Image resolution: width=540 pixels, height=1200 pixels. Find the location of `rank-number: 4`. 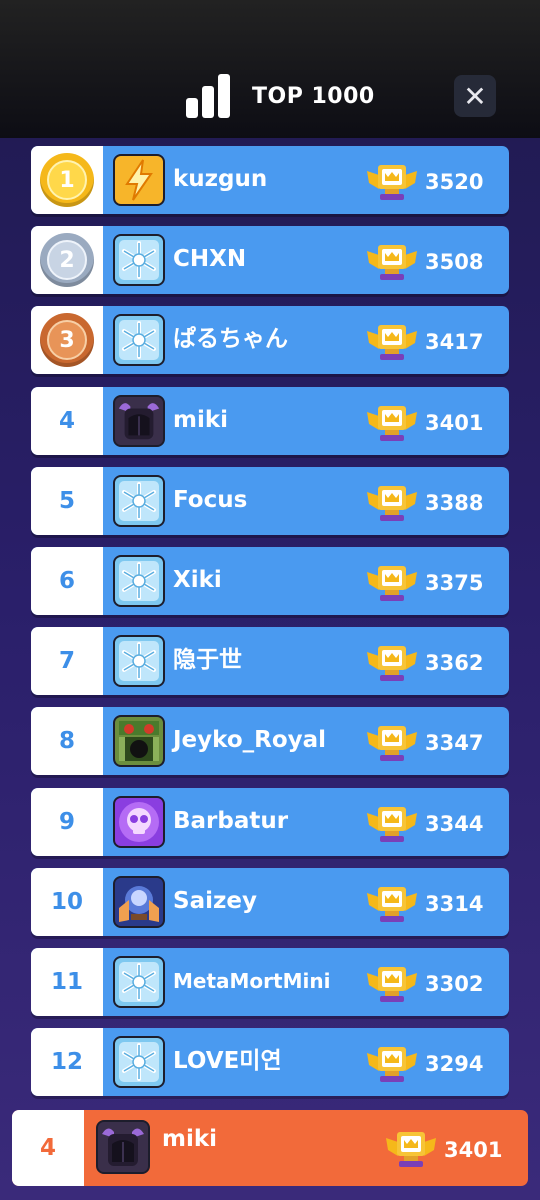

rank-number: 4 is located at coordinates (66, 420).